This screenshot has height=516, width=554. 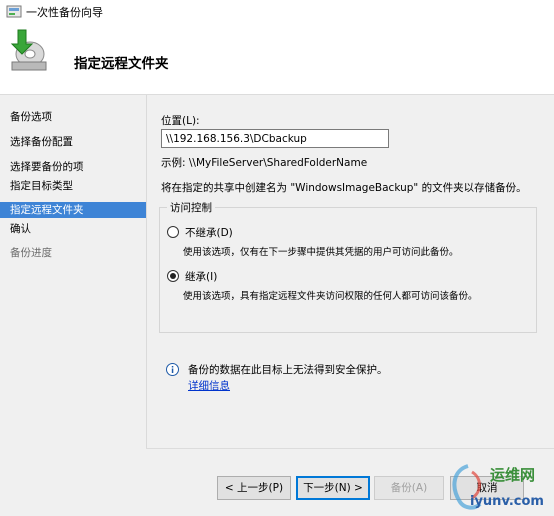 I want to click on do-not-inherit-description: 使用该选项，仅有在下一步骤中提供其凭据的用户可访问此备份。, so click(x=321, y=252).